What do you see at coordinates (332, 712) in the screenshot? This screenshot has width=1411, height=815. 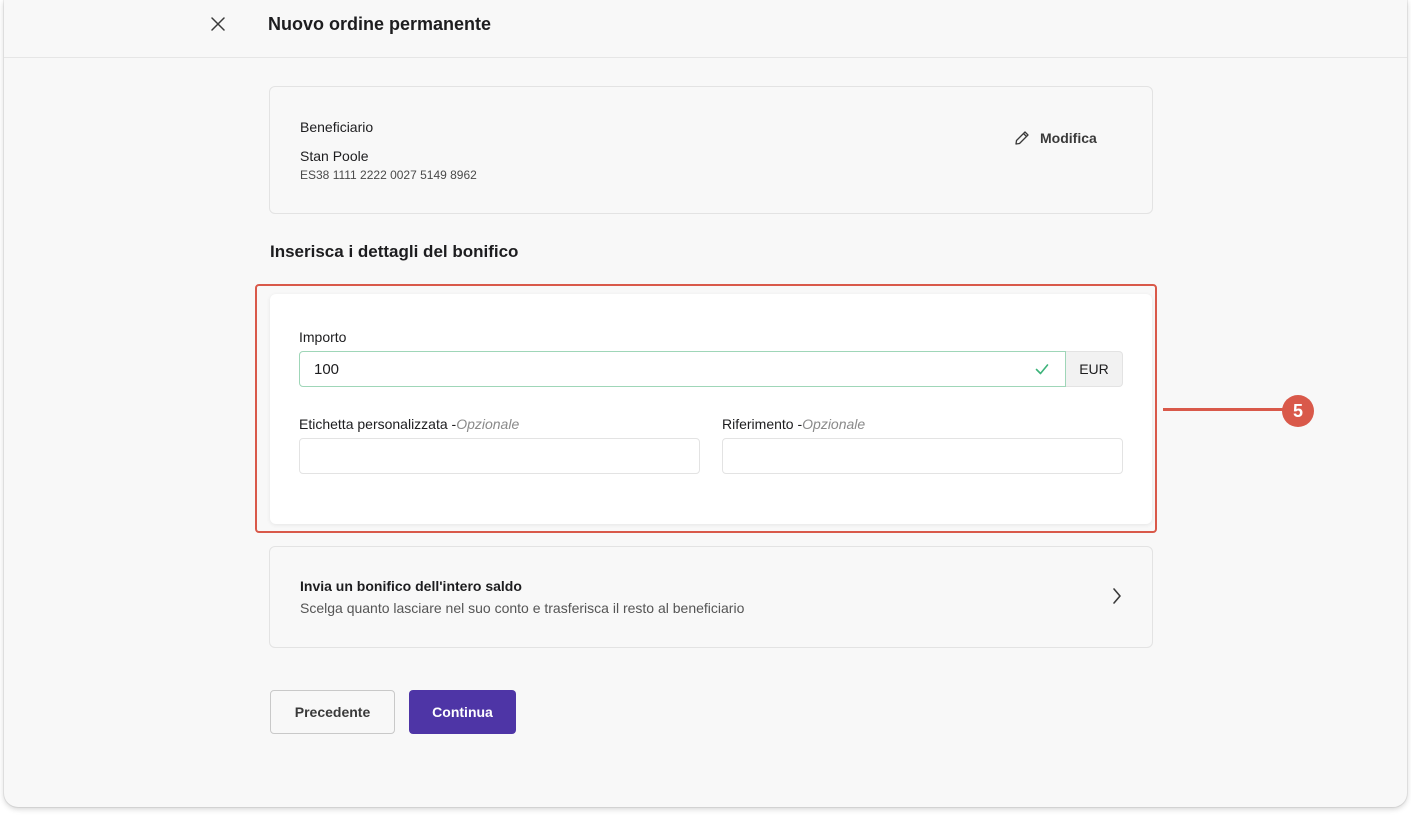 I see `previous-button: Precedente` at bounding box center [332, 712].